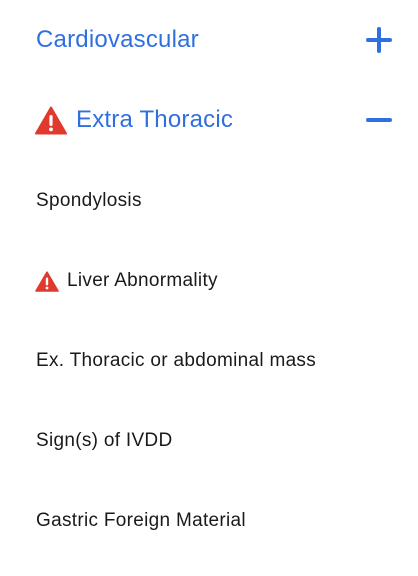 The image size is (418, 576). Describe the element at coordinates (209, 40) in the screenshot. I see `section-header-cardiovascular: Cardiovascular` at that location.